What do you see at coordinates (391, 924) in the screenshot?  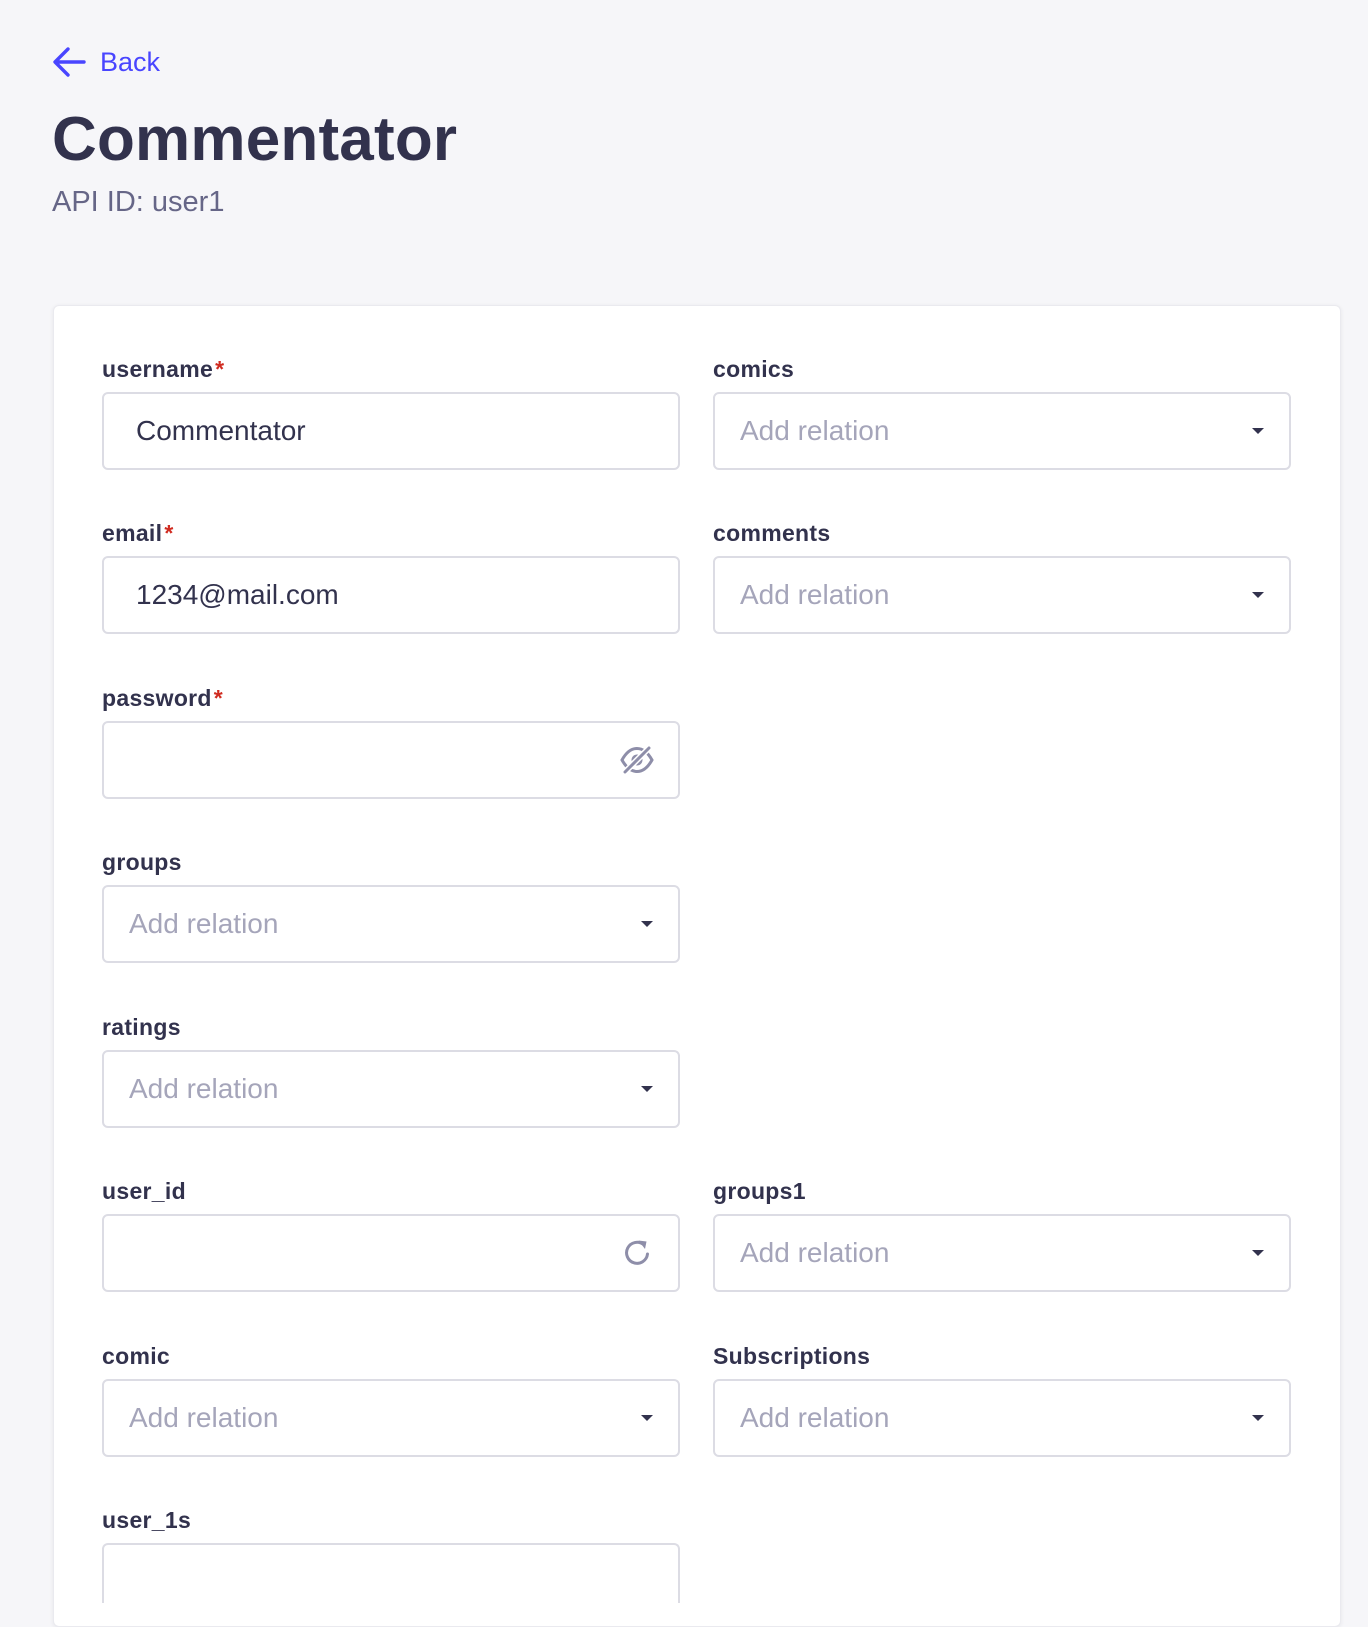 I see `groups-select: Add relation` at bounding box center [391, 924].